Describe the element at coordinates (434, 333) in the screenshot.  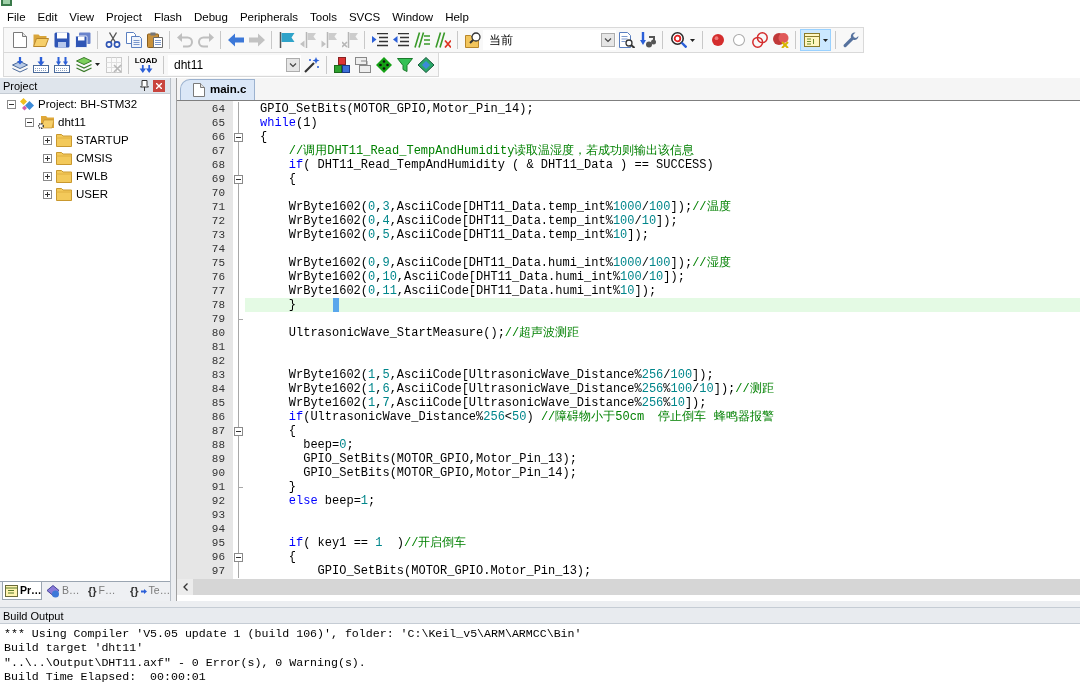
I see `code-line: UltrasonicWave_StartMeasure();//超声波测距` at that location.